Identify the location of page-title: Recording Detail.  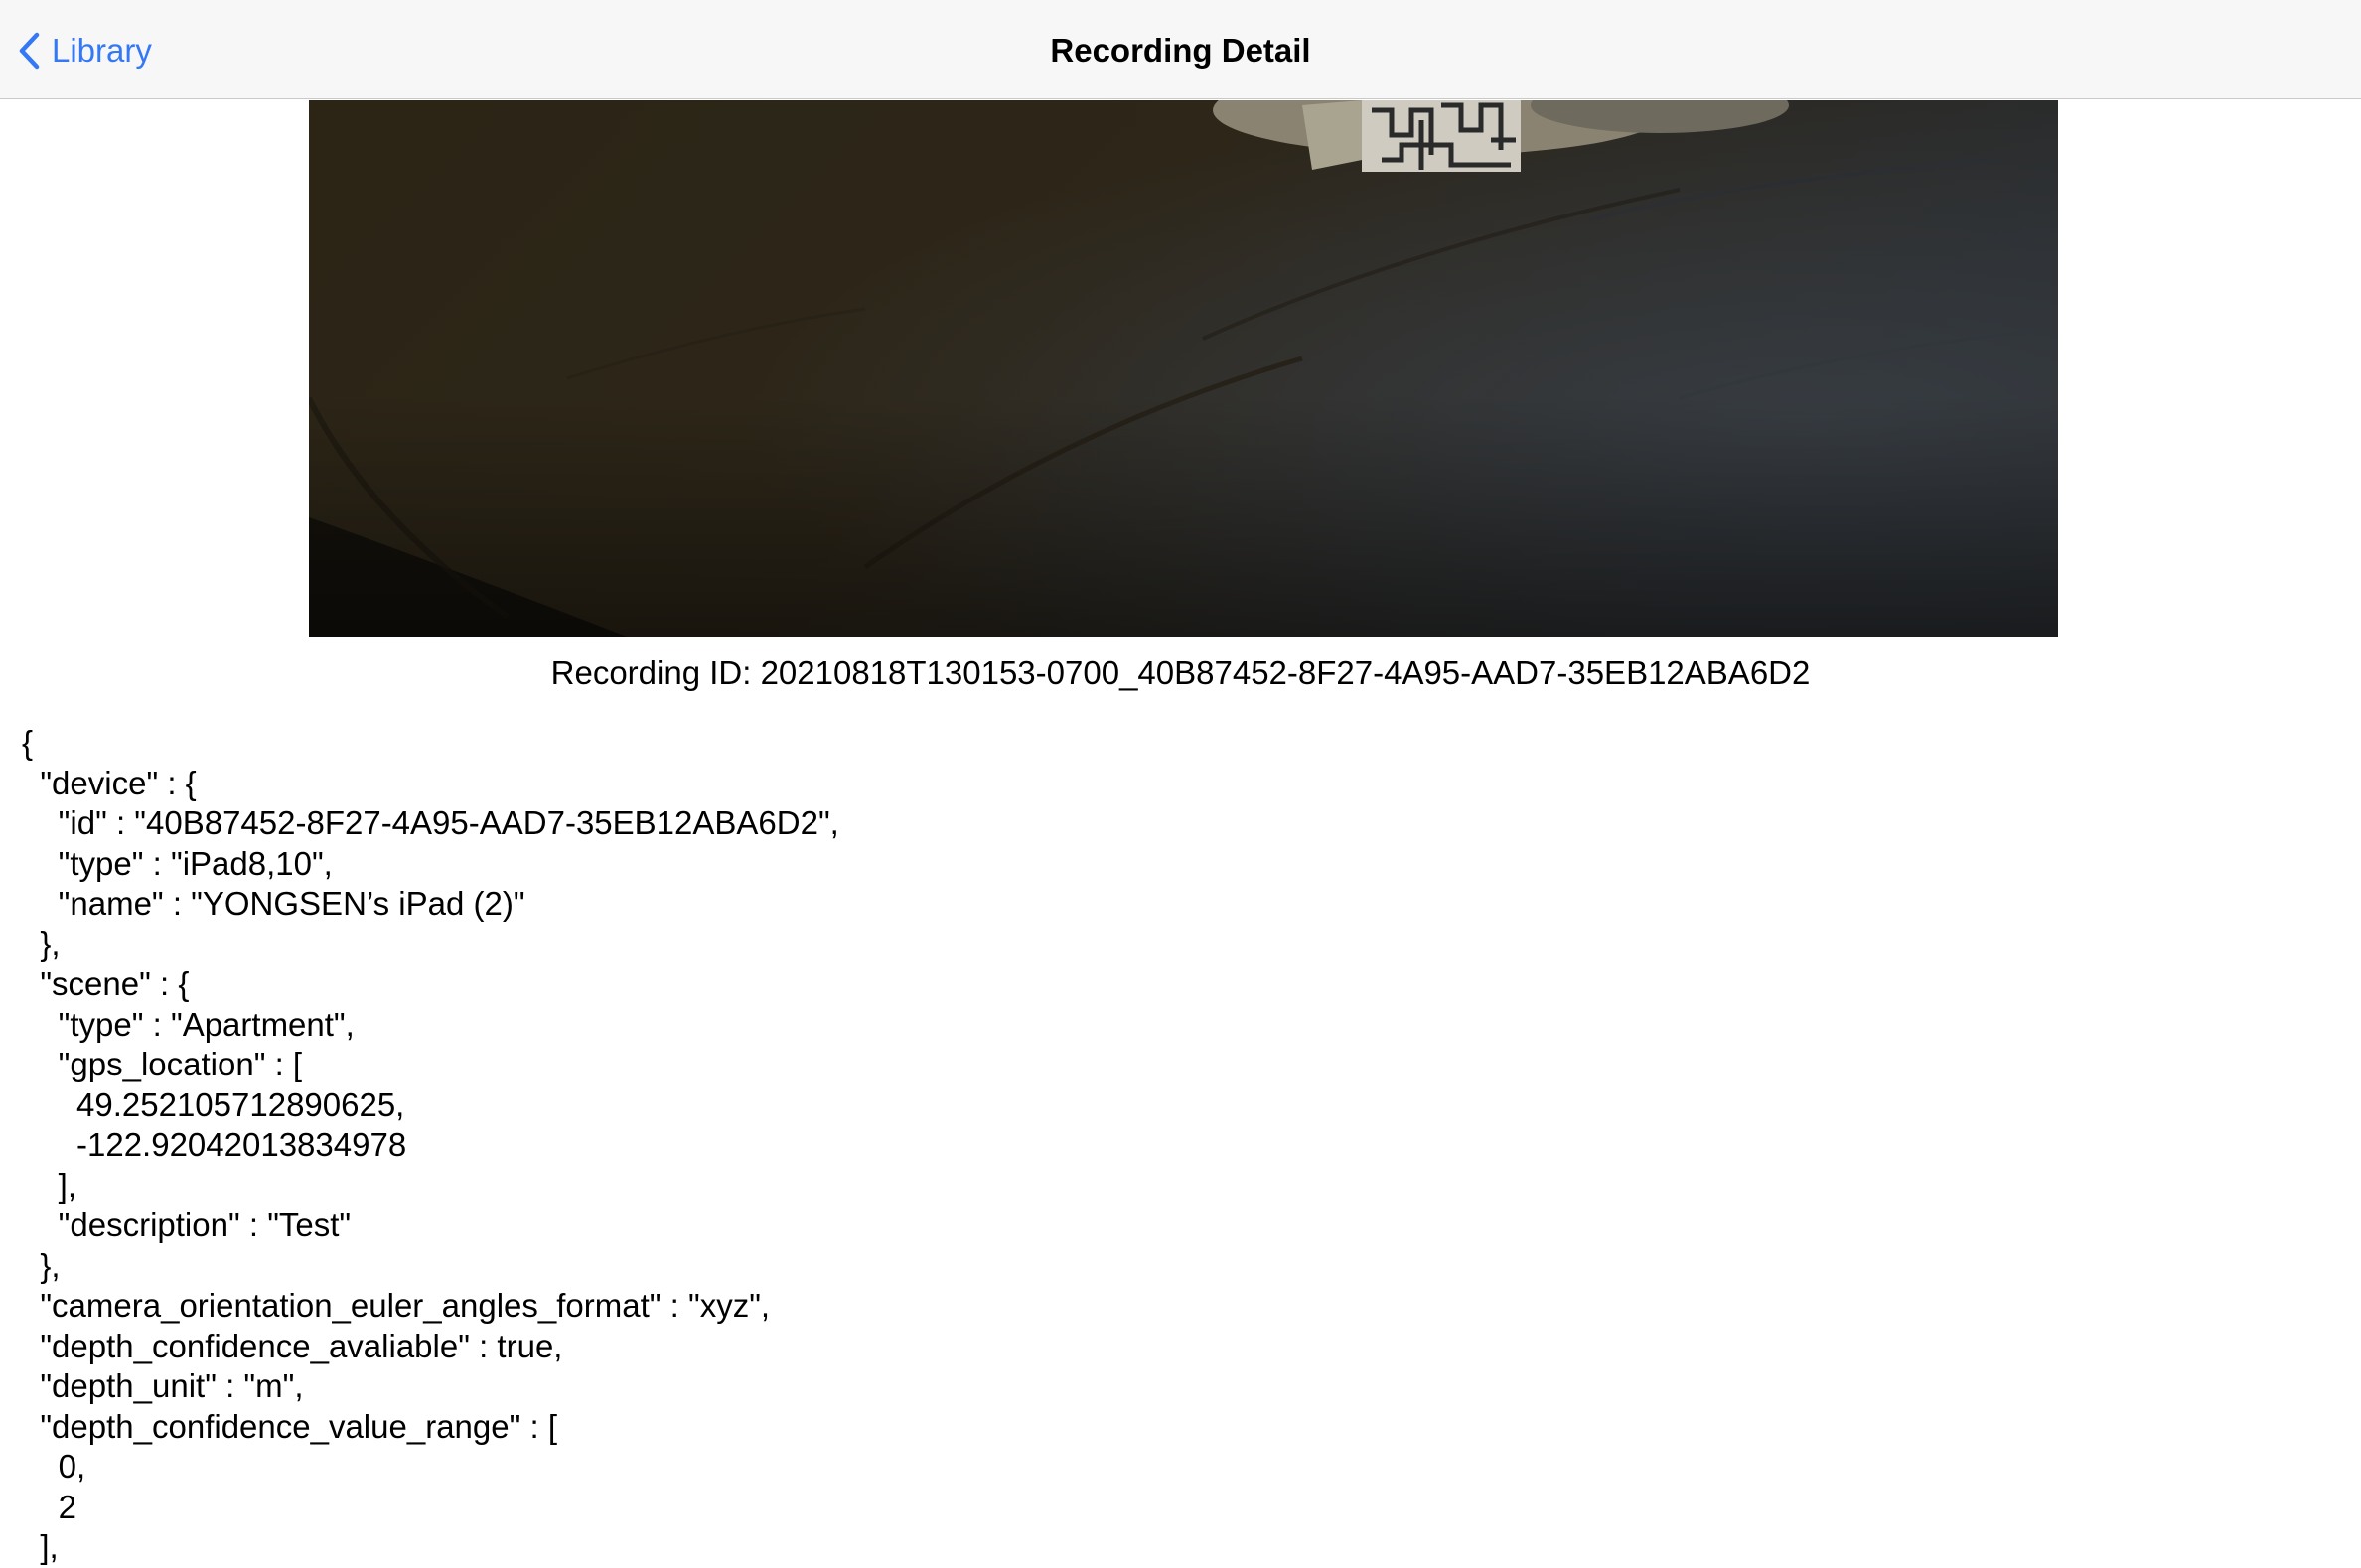
(1180, 50).